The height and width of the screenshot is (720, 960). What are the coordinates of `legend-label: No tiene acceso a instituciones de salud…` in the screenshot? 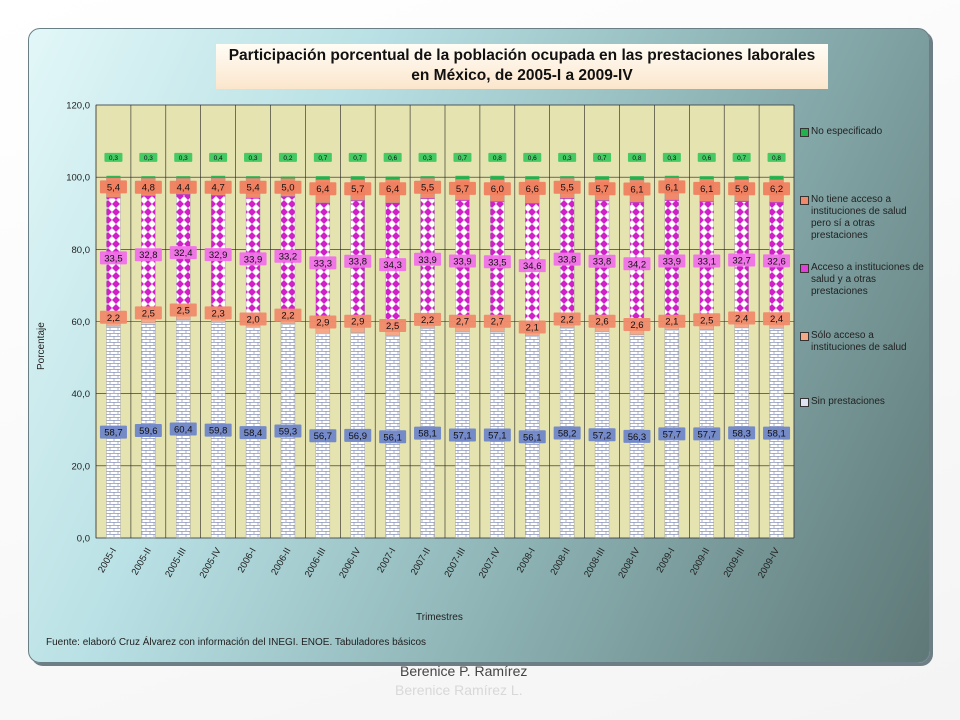 It's located at (859, 217).